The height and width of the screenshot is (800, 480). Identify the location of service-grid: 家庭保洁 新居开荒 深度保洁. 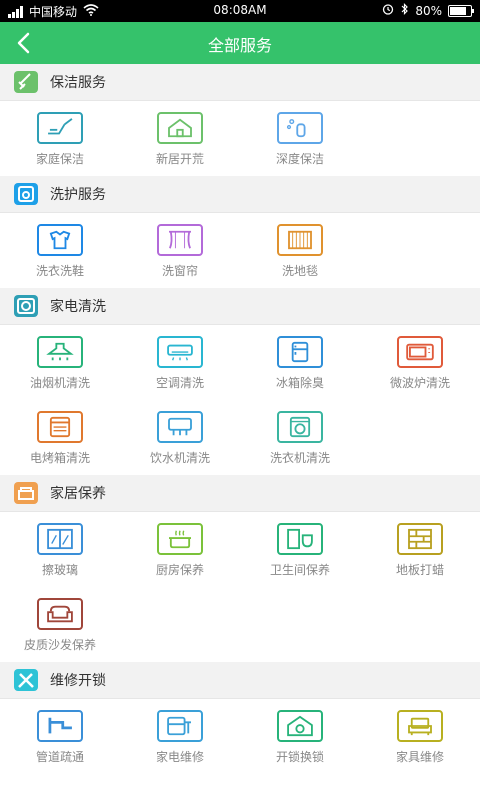
(240, 138).